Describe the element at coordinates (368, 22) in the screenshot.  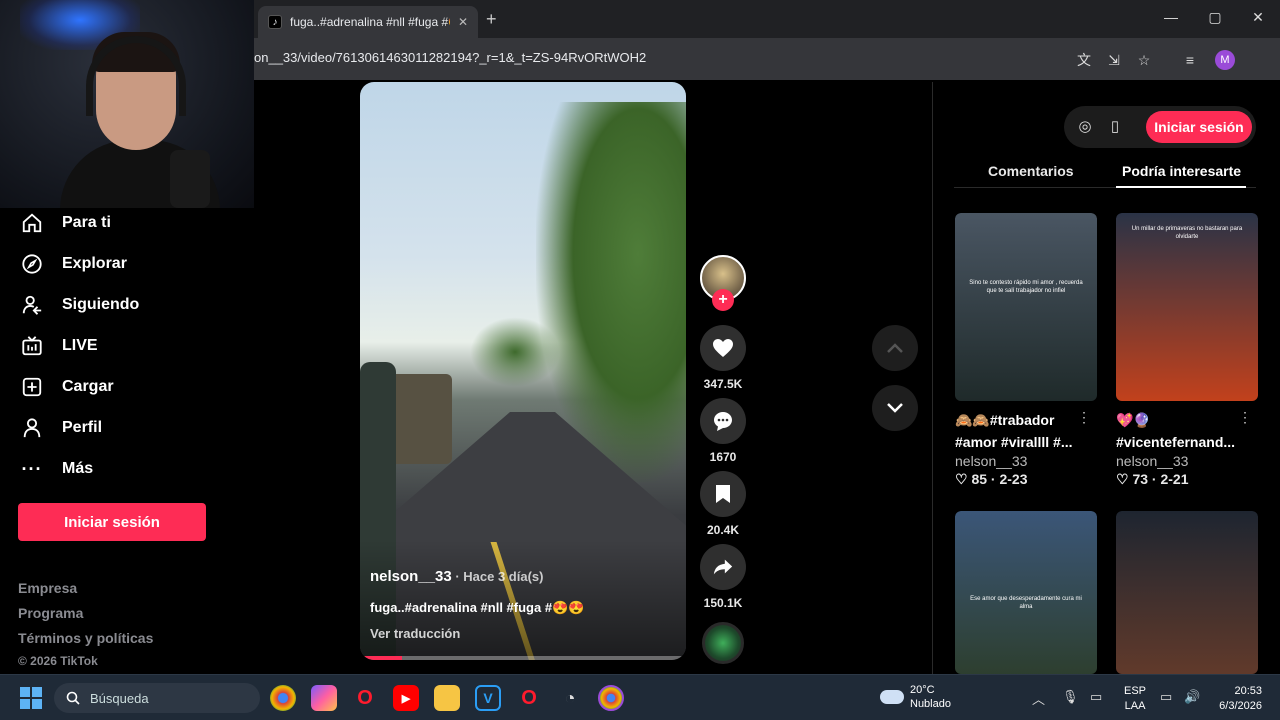
I see `browser-tab: ♪ fuga..#adrenalina #nll #fuga #😍 ✕` at that location.